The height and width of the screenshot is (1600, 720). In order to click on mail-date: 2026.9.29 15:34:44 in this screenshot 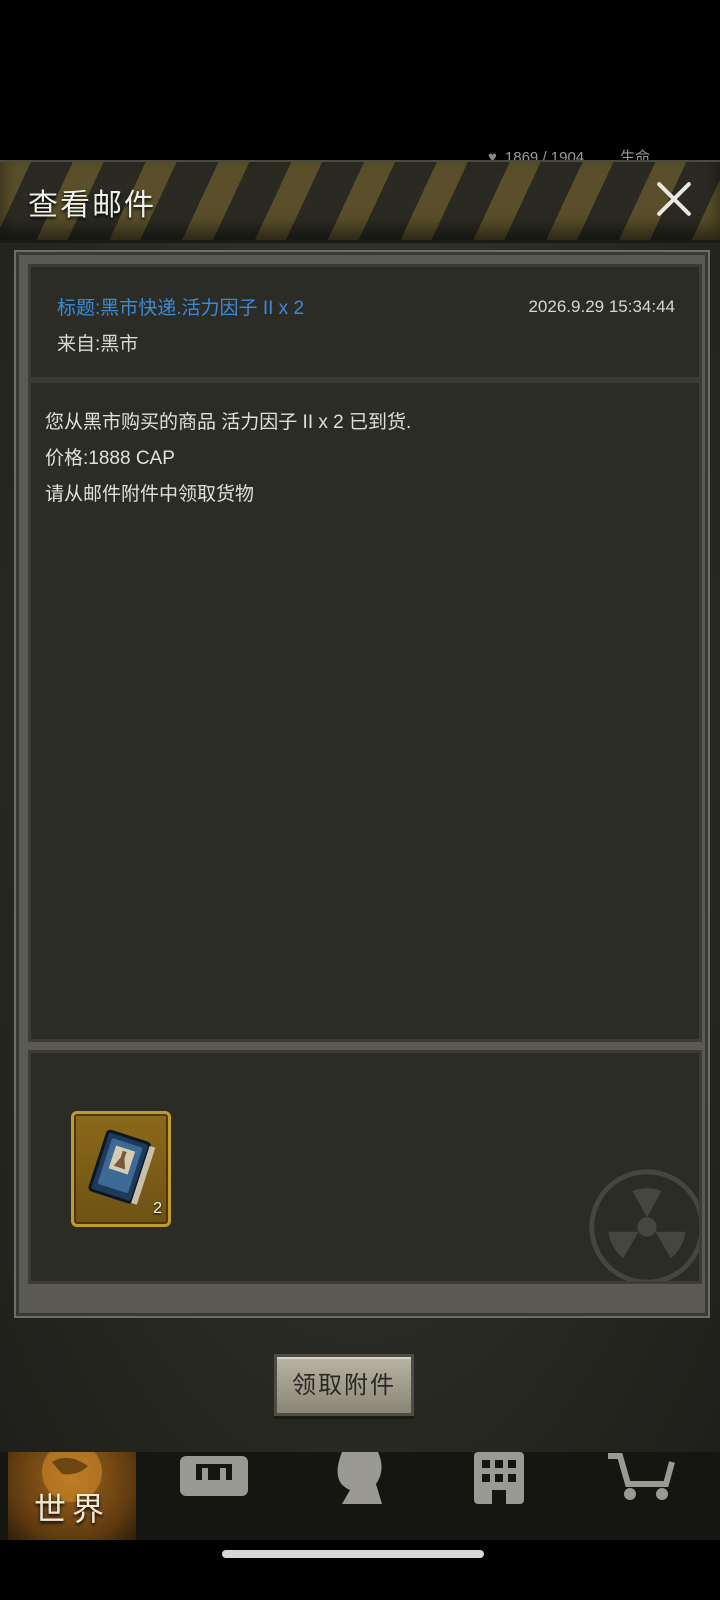, I will do `click(601, 306)`.